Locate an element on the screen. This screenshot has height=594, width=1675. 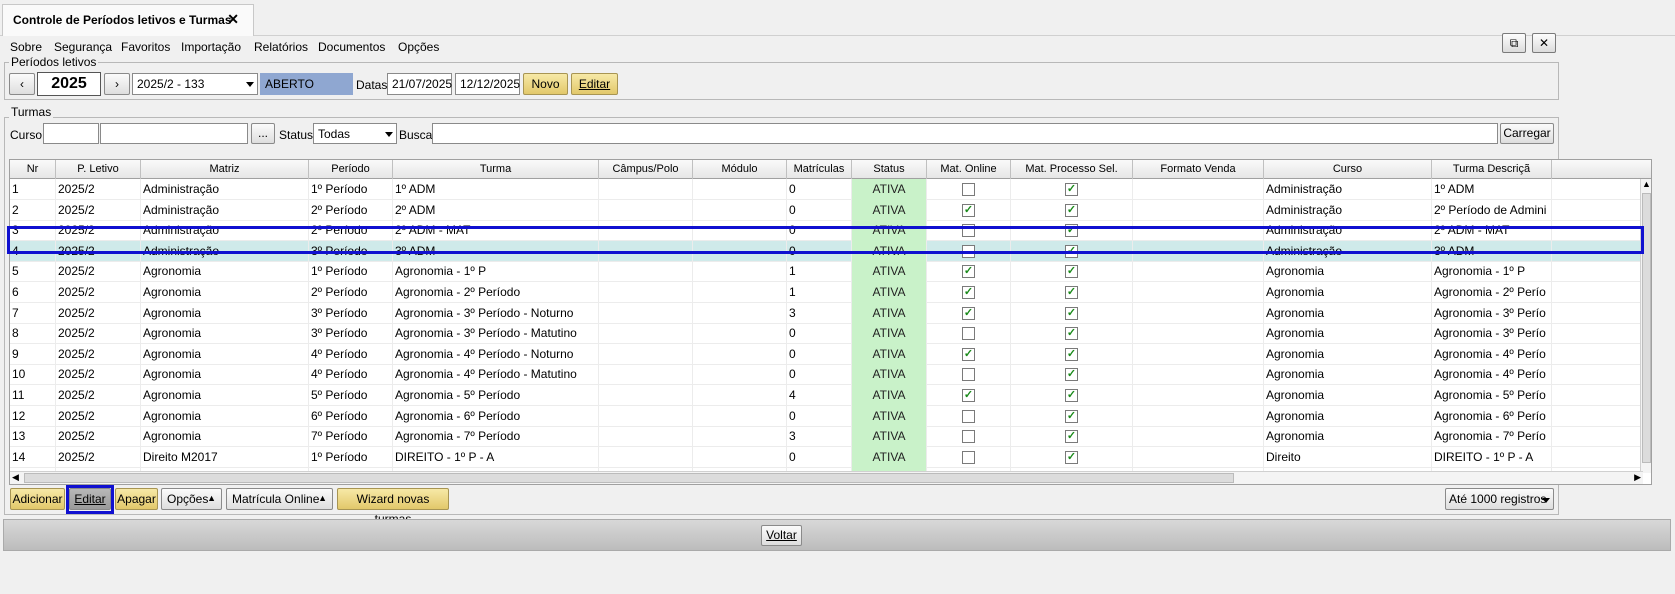
opcoes-button: Opções ▲ is located at coordinates (191, 499).